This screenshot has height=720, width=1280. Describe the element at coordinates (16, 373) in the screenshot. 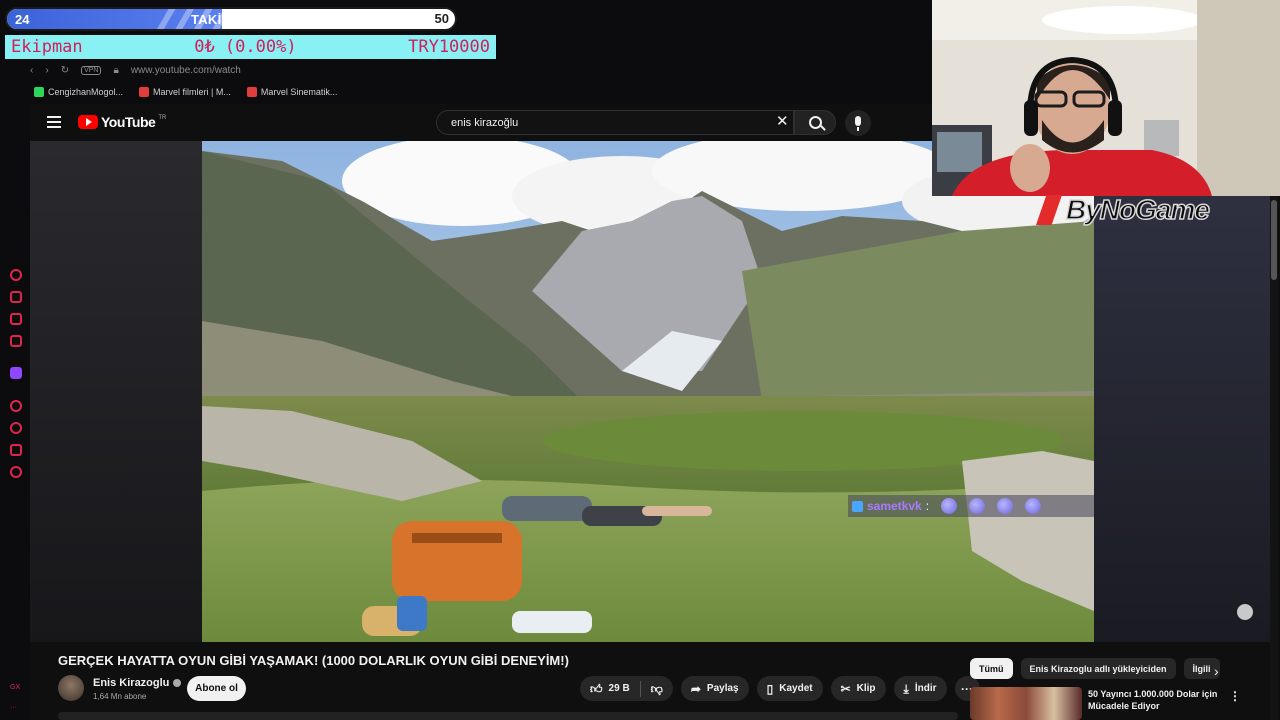

I see `twitch-icon` at that location.